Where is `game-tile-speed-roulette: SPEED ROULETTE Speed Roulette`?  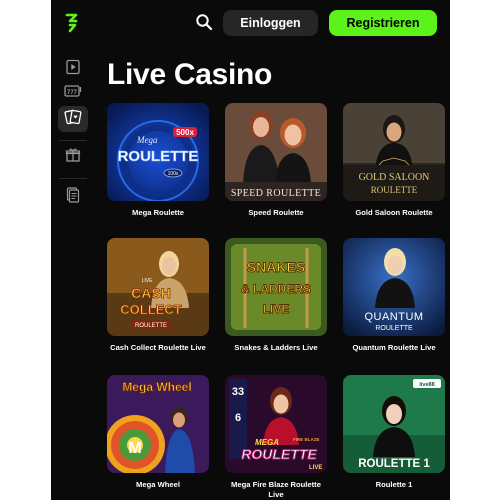 game-tile-speed-roulette: SPEED ROULETTE Speed Roulette is located at coordinates (276, 160).